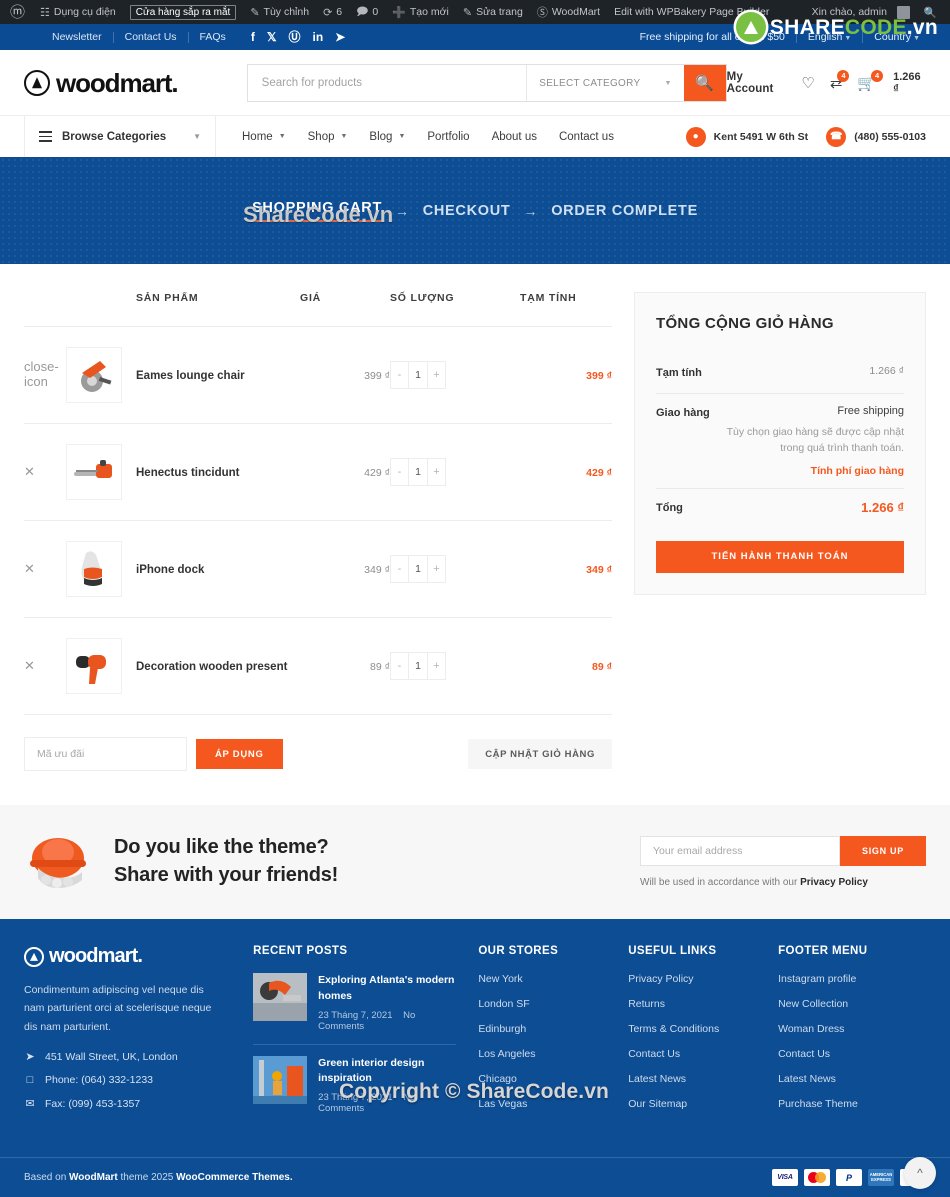  What do you see at coordinates (279, 12) in the screenshot?
I see `admin-bar-item-customize: ✎ Tùy chỉnh` at bounding box center [279, 12].